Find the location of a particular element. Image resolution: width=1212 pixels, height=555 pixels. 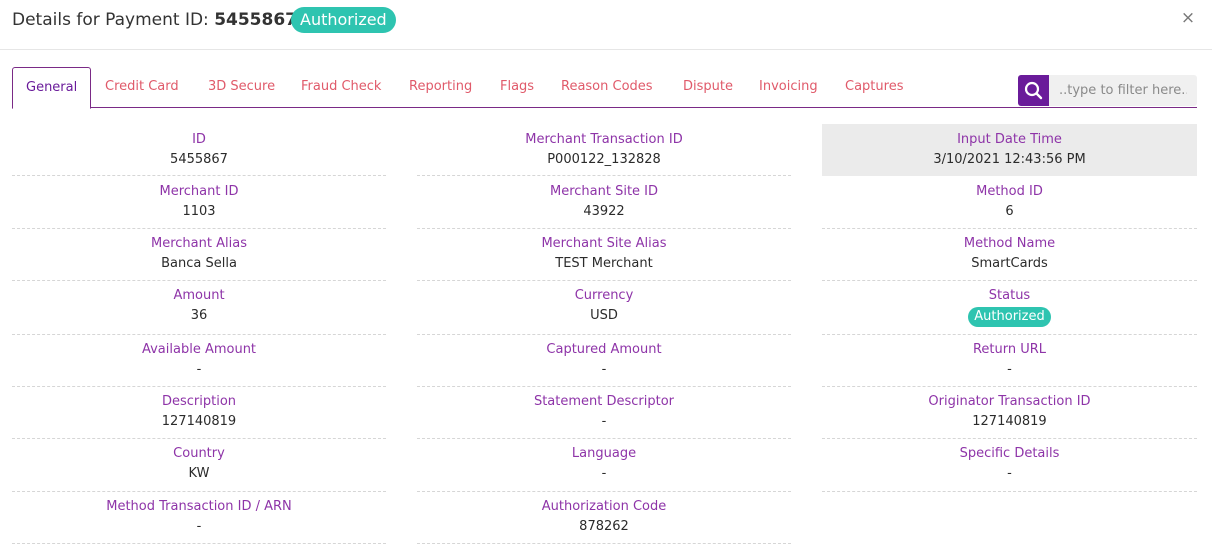

field-status: Status Authorized is located at coordinates (1009, 307).